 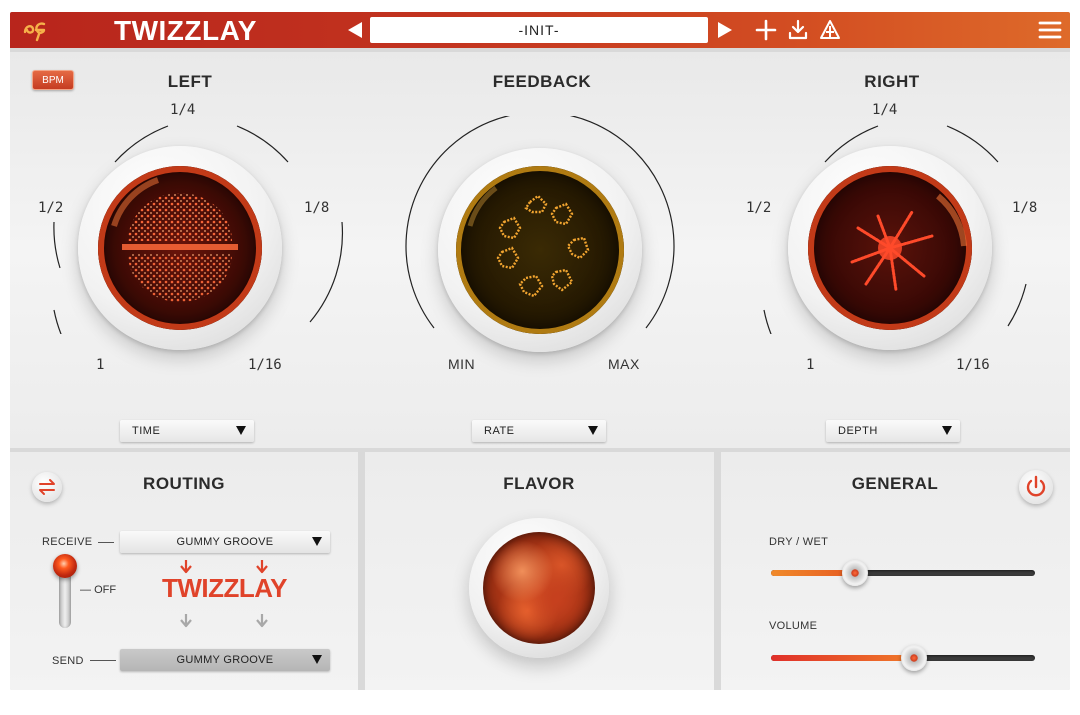 I want to click on right-burst-visual, so click(x=908, y=242).